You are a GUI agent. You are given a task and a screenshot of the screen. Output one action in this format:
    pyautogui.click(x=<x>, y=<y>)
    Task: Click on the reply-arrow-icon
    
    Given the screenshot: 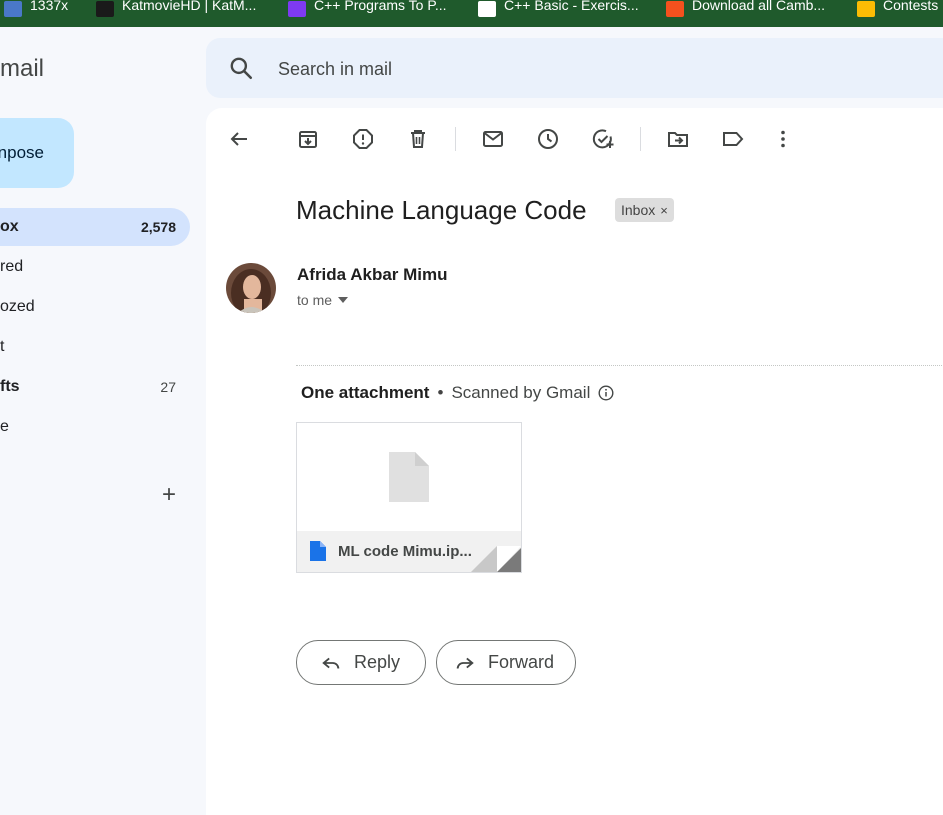 What is the action you would take?
    pyautogui.click(x=331, y=663)
    